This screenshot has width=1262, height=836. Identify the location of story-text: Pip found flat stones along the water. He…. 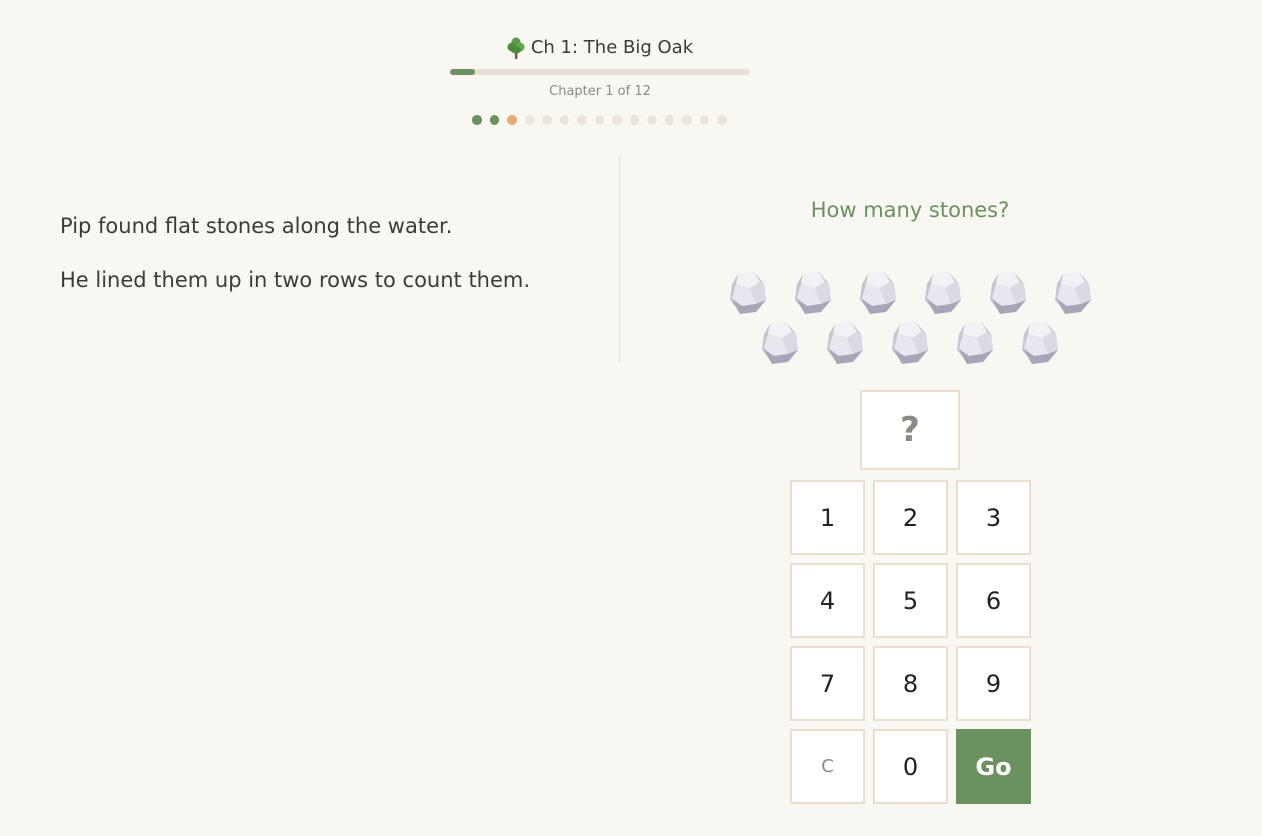
(330, 264).